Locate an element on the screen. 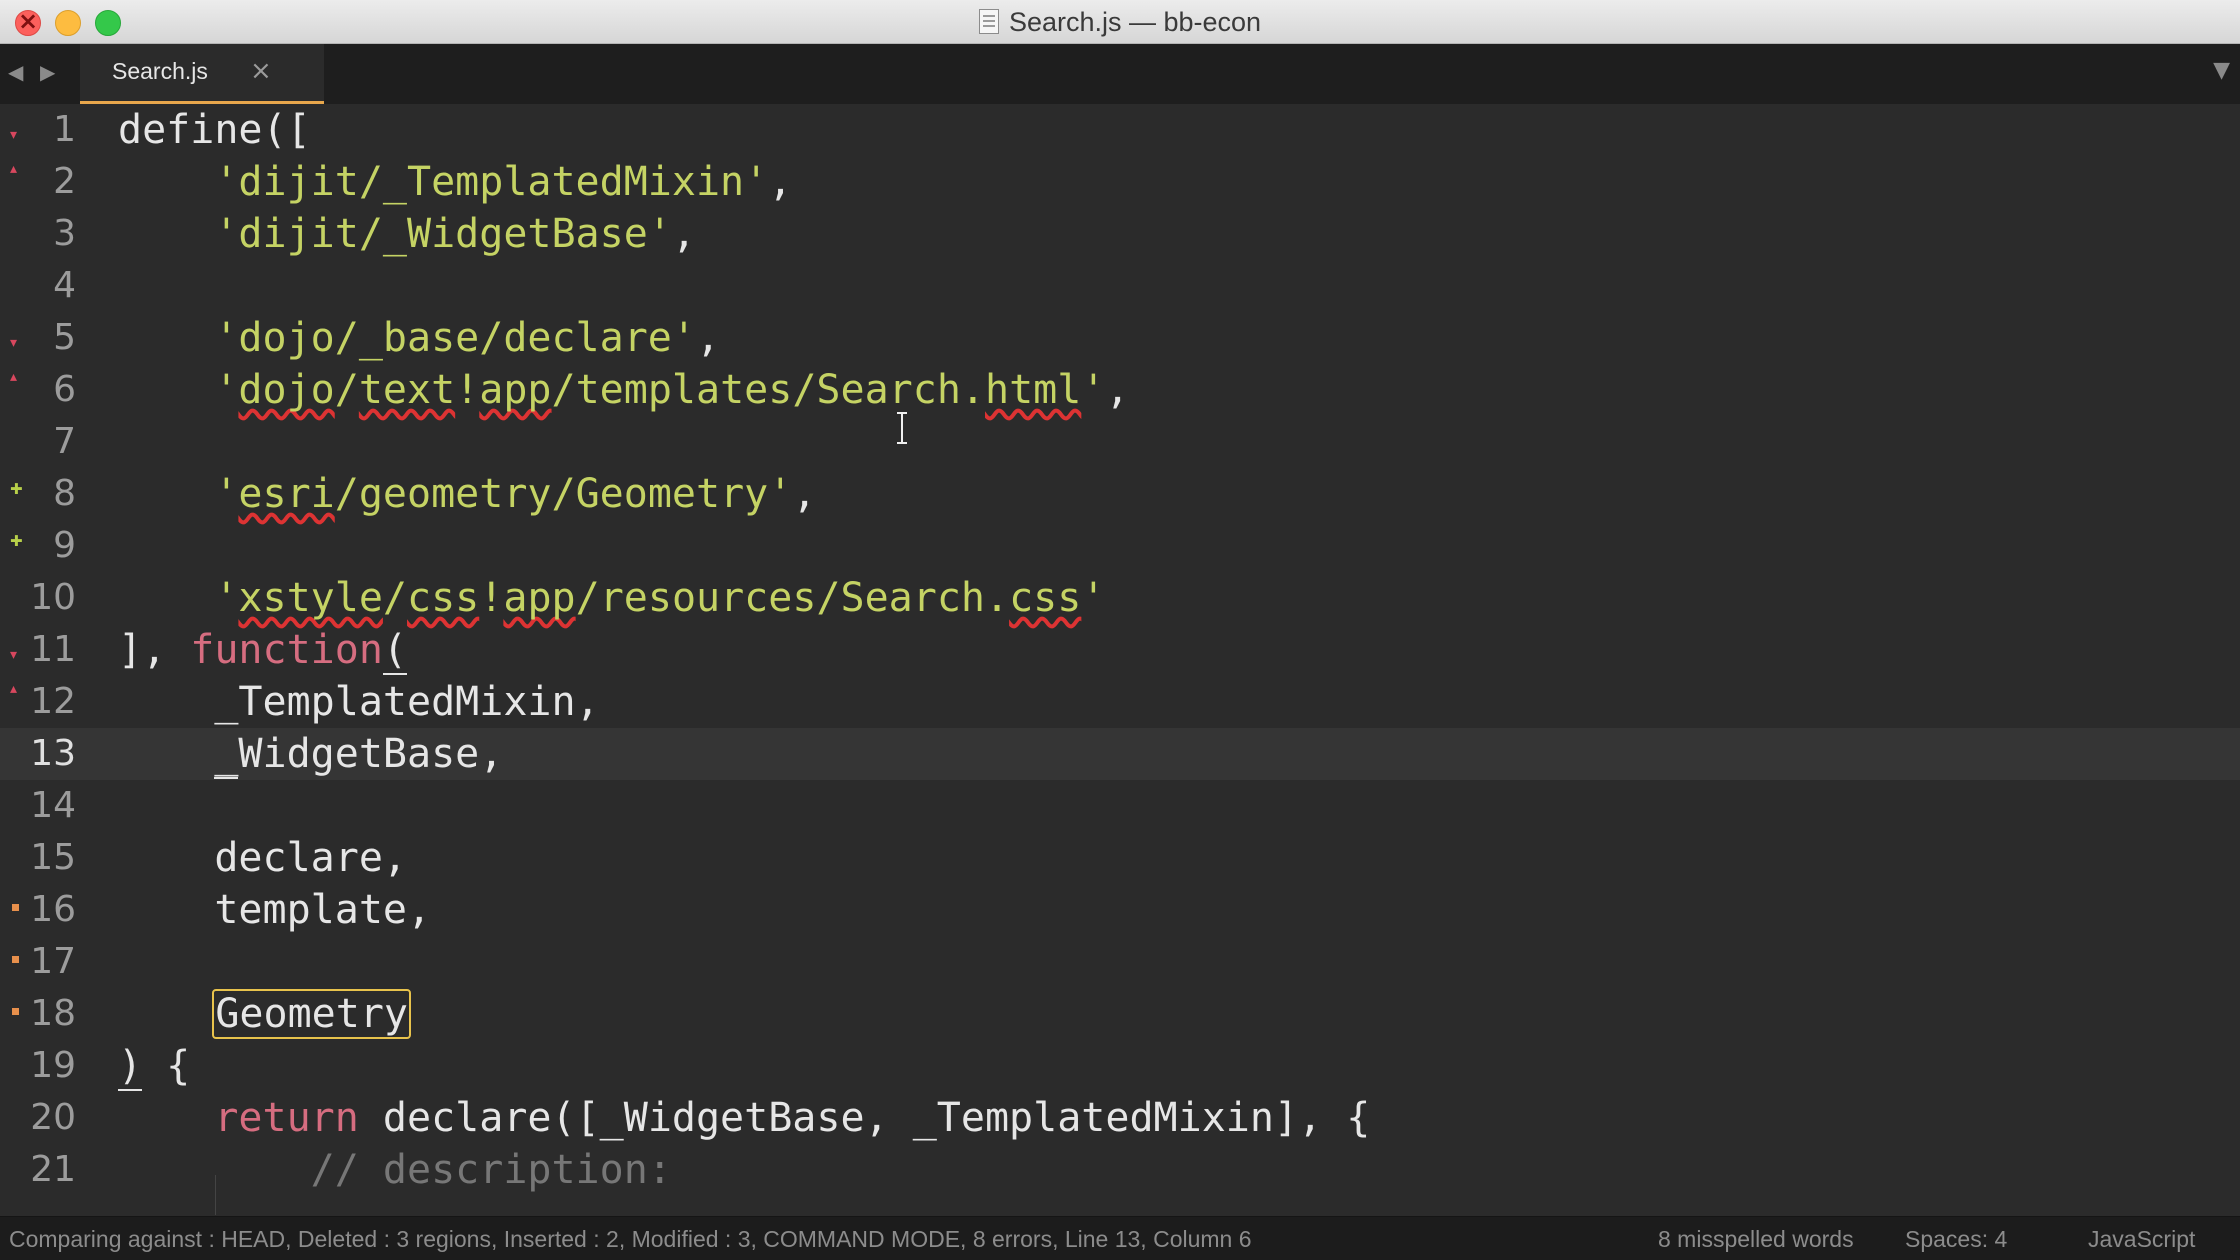 The height and width of the screenshot is (1260, 2240). code-line: 18 Geometry is located at coordinates (1120, 1014).